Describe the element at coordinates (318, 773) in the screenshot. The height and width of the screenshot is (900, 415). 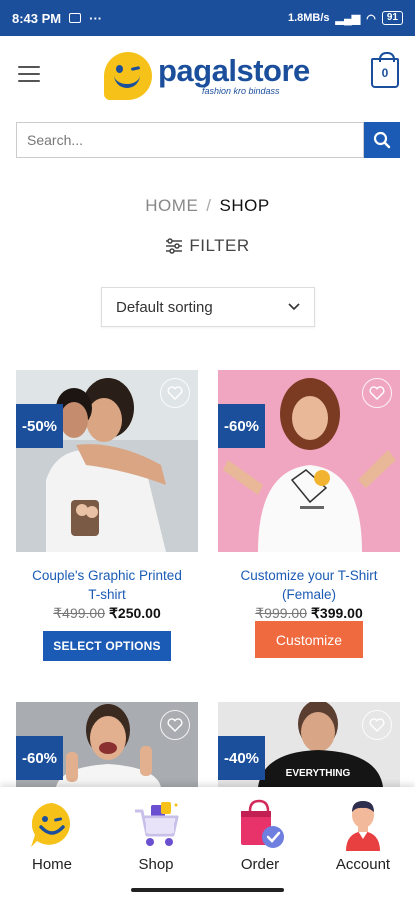
I see `shirt-print-text: EVERYTHING` at that location.